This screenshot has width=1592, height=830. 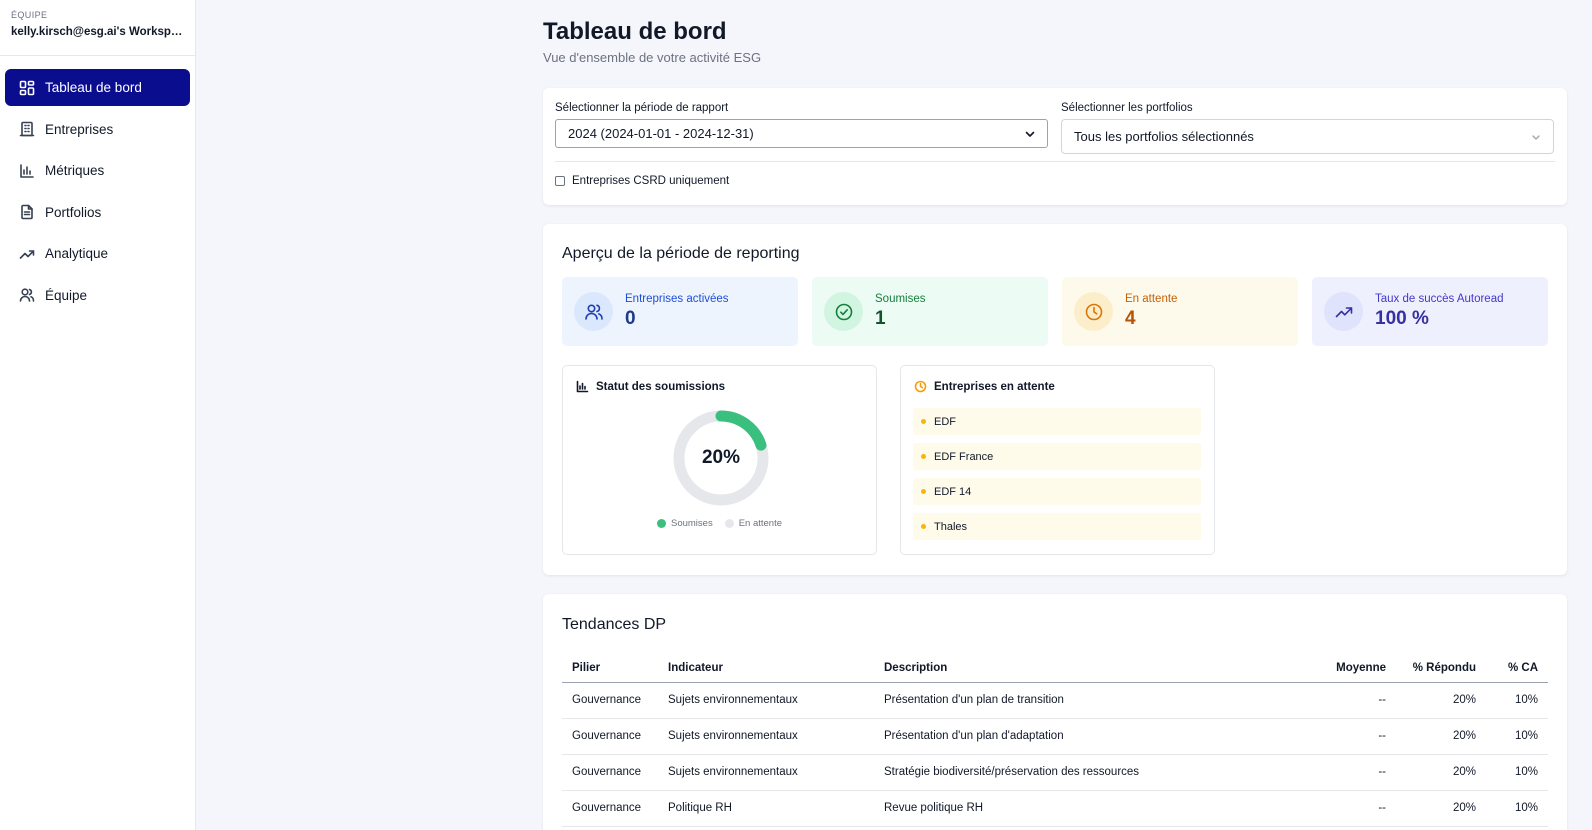 I want to click on csrd-label: Entreprises CSRD uniquement, so click(x=651, y=181).